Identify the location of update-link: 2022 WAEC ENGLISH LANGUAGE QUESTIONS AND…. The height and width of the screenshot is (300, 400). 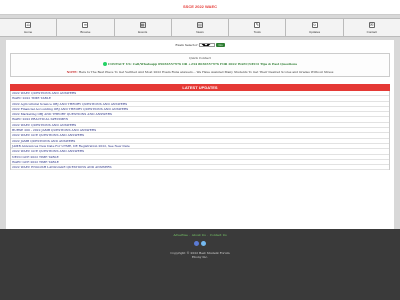
(200, 168).